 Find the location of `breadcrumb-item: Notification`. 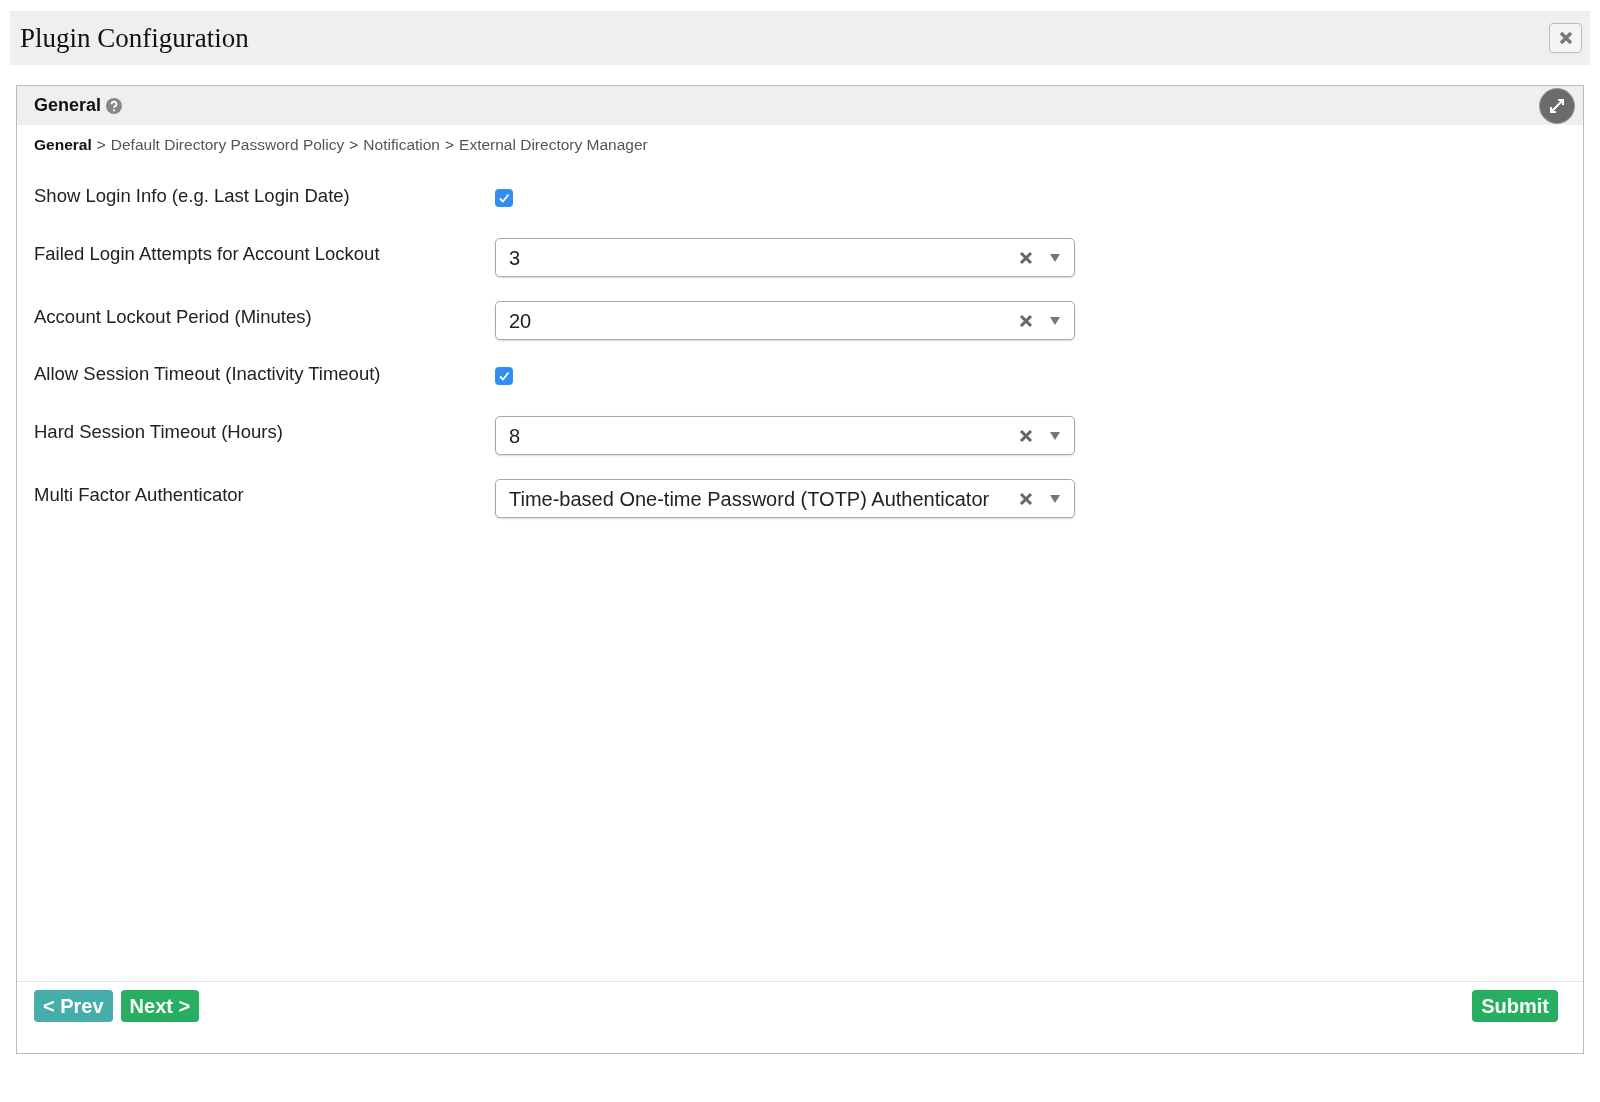

breadcrumb-item: Notification is located at coordinates (401, 145).